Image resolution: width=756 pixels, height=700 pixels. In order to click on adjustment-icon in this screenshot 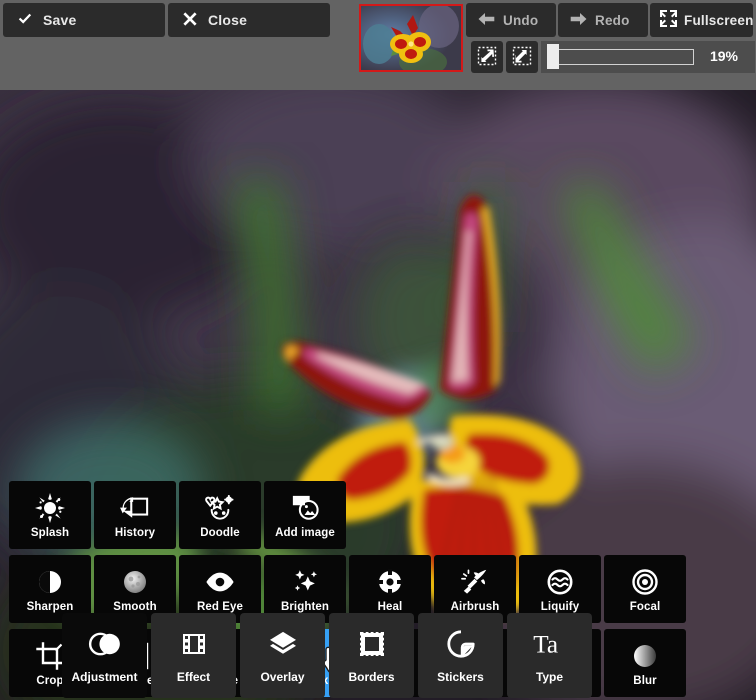, I will do `click(105, 644)`.